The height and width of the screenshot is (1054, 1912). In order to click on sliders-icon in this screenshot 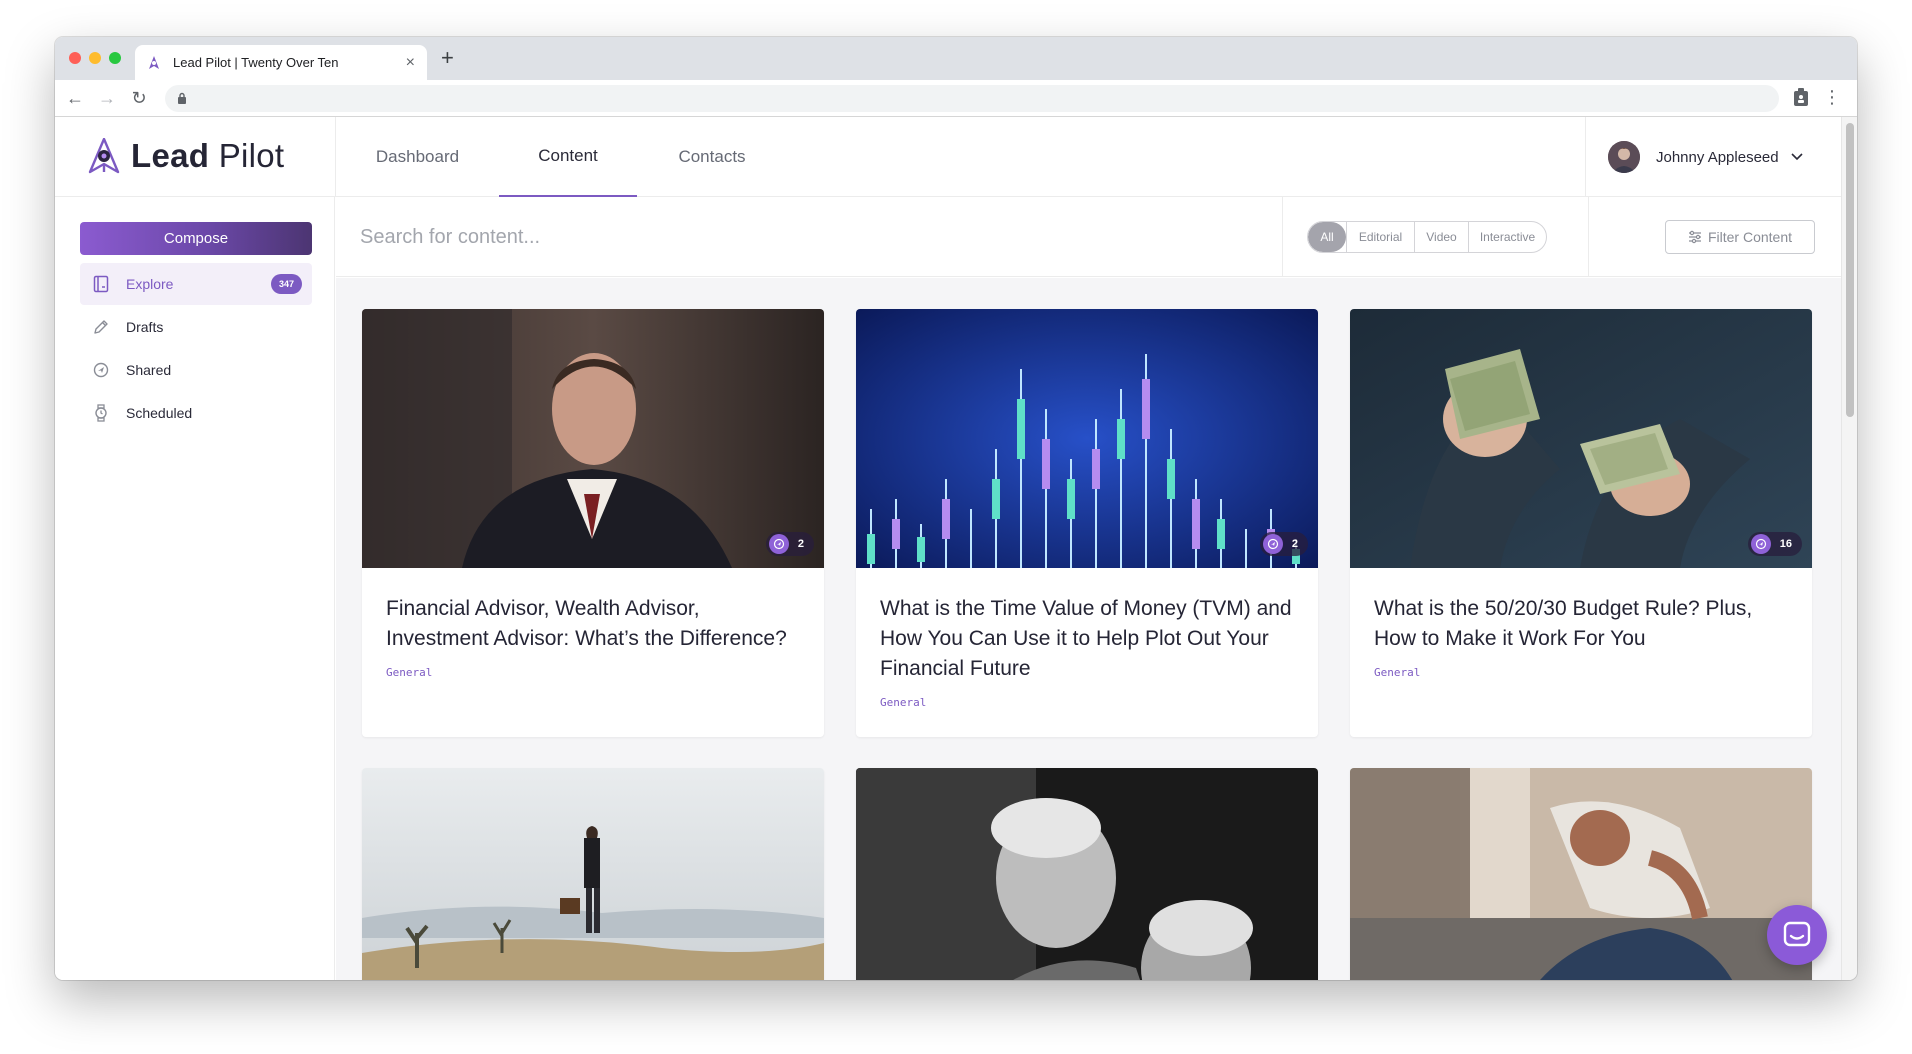, I will do `click(1694, 237)`.